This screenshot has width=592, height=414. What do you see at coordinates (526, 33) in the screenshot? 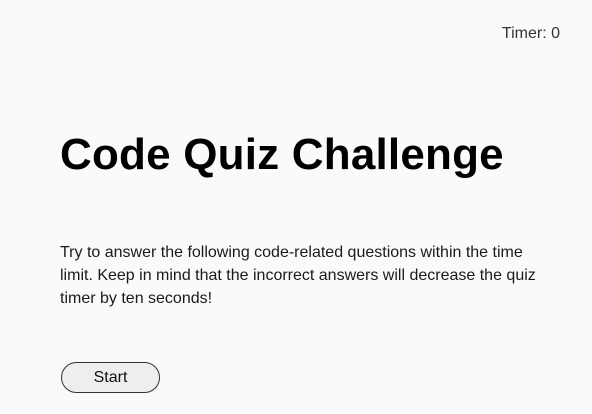
I see `timer-label: Timer:` at bounding box center [526, 33].